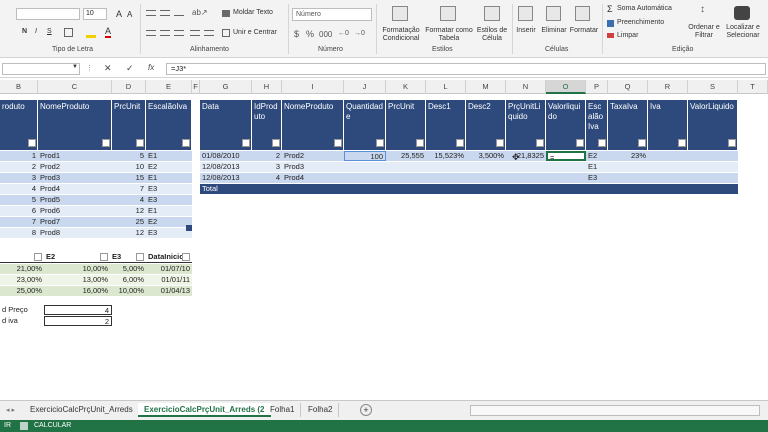 This screenshot has width=768, height=432. What do you see at coordinates (365, 156) in the screenshot?
I see `table2-cell: 100` at bounding box center [365, 156].